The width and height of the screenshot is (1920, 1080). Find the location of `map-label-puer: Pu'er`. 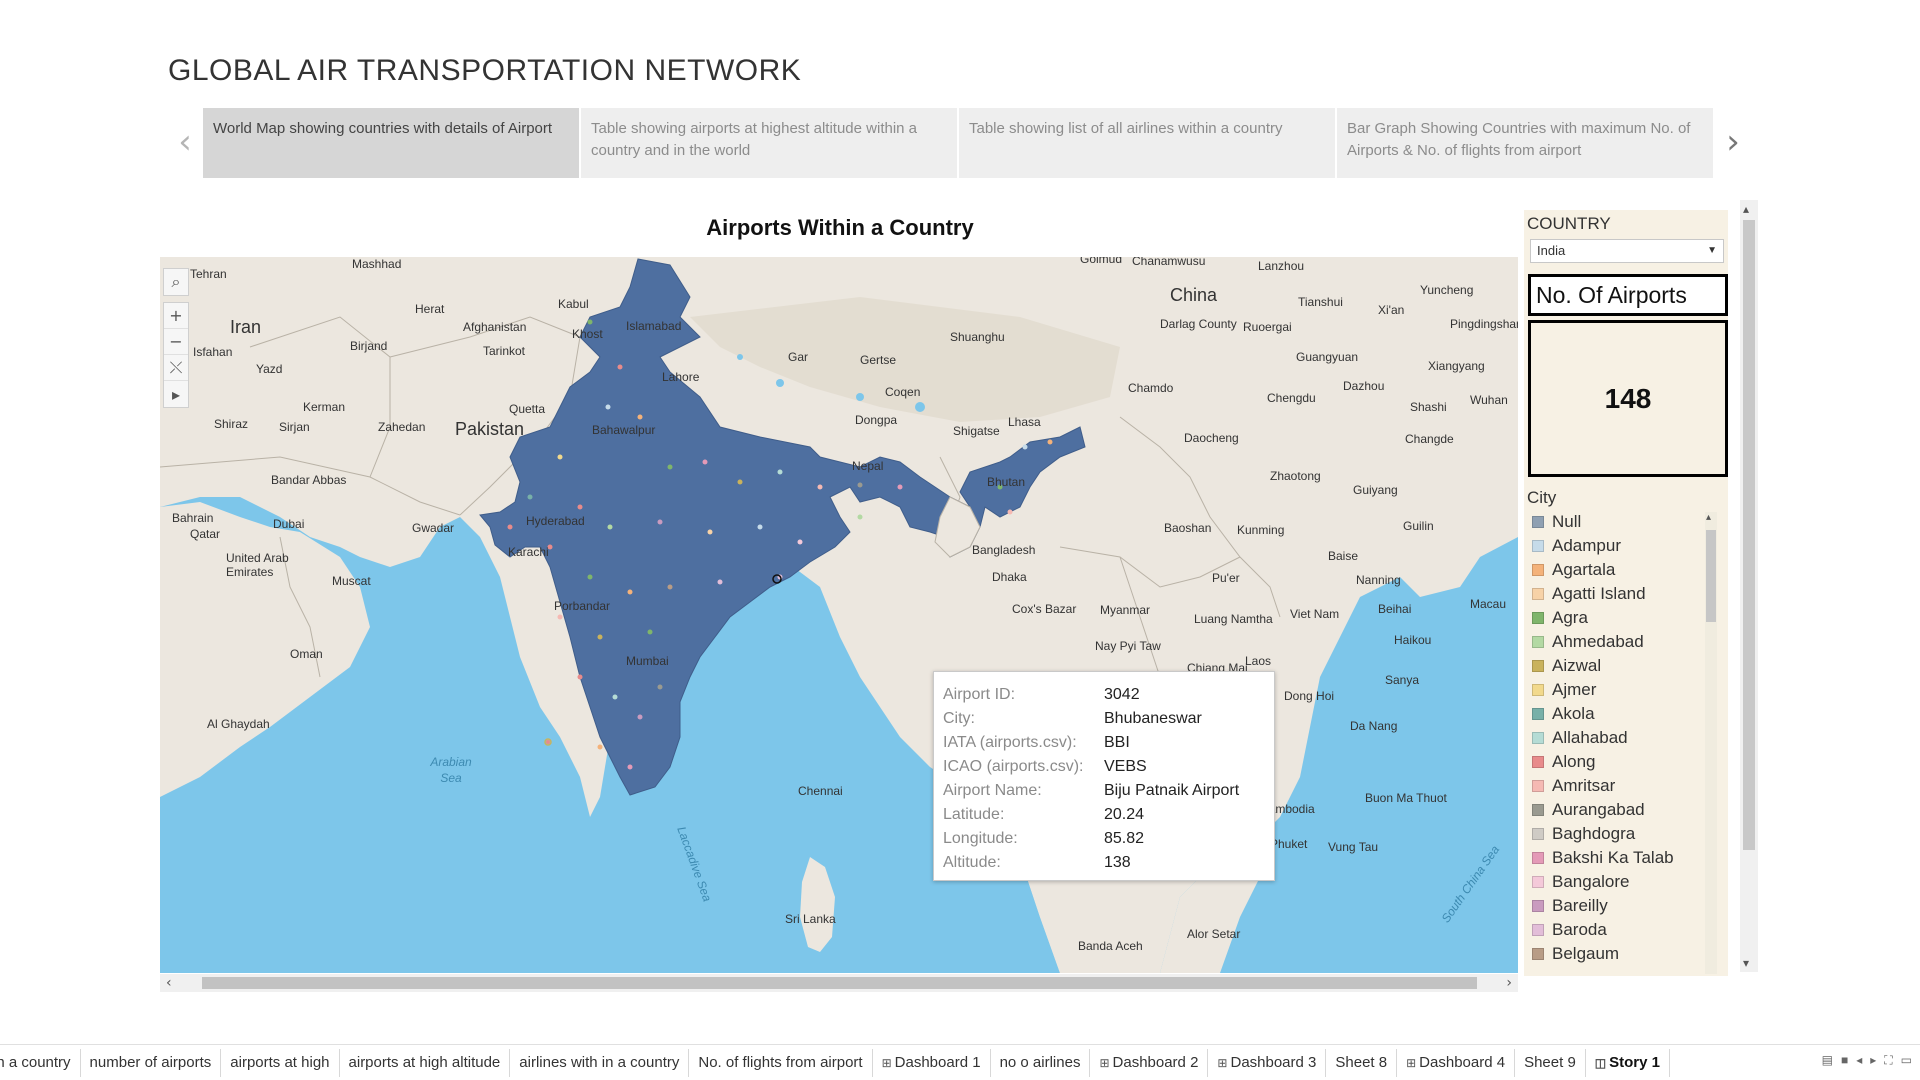

map-label-puer: Pu'er is located at coordinates (1226, 578).